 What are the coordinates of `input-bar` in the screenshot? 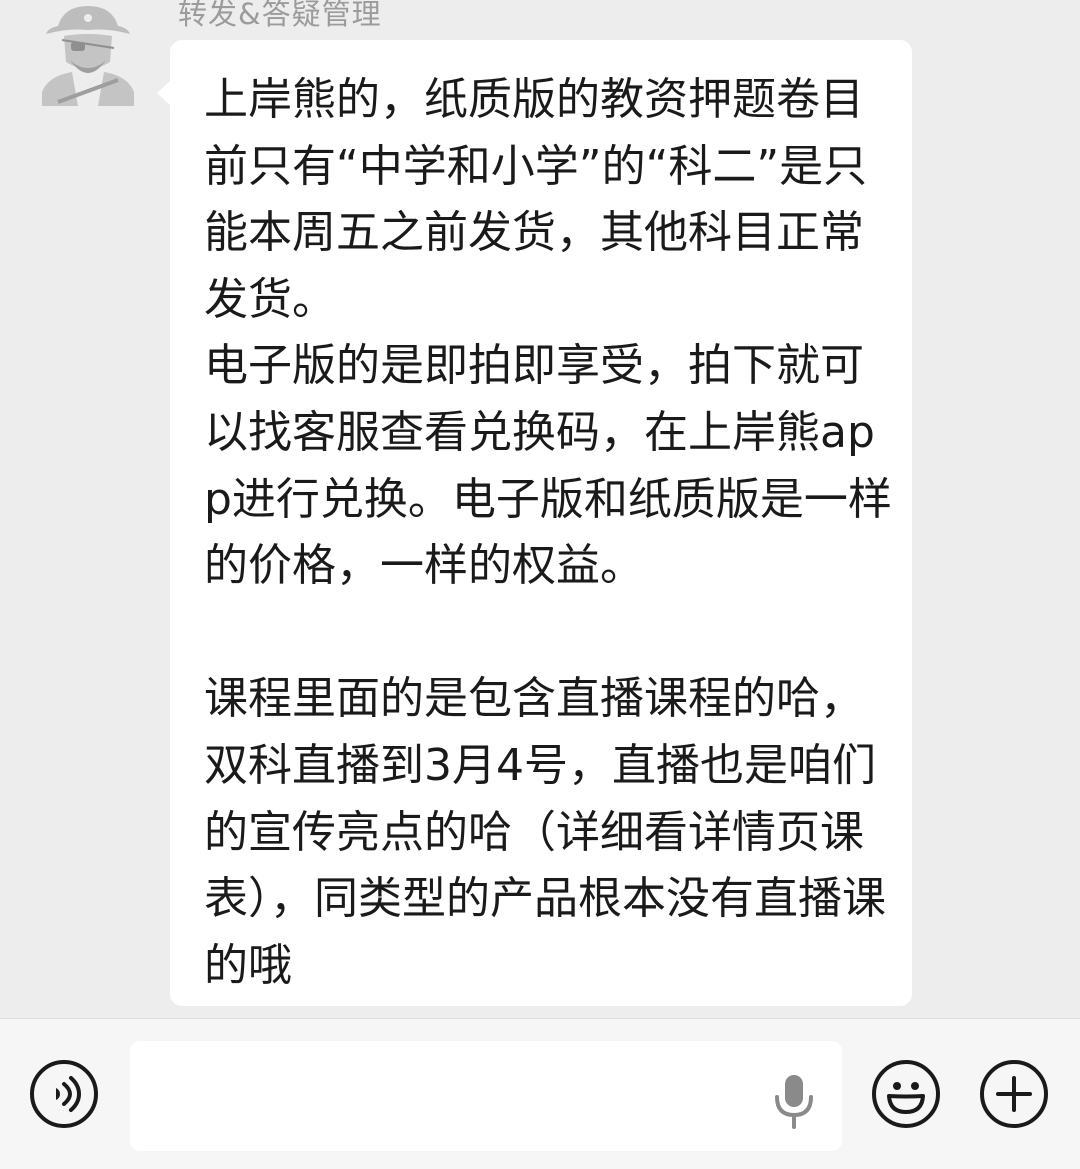 It's located at (540, 1093).